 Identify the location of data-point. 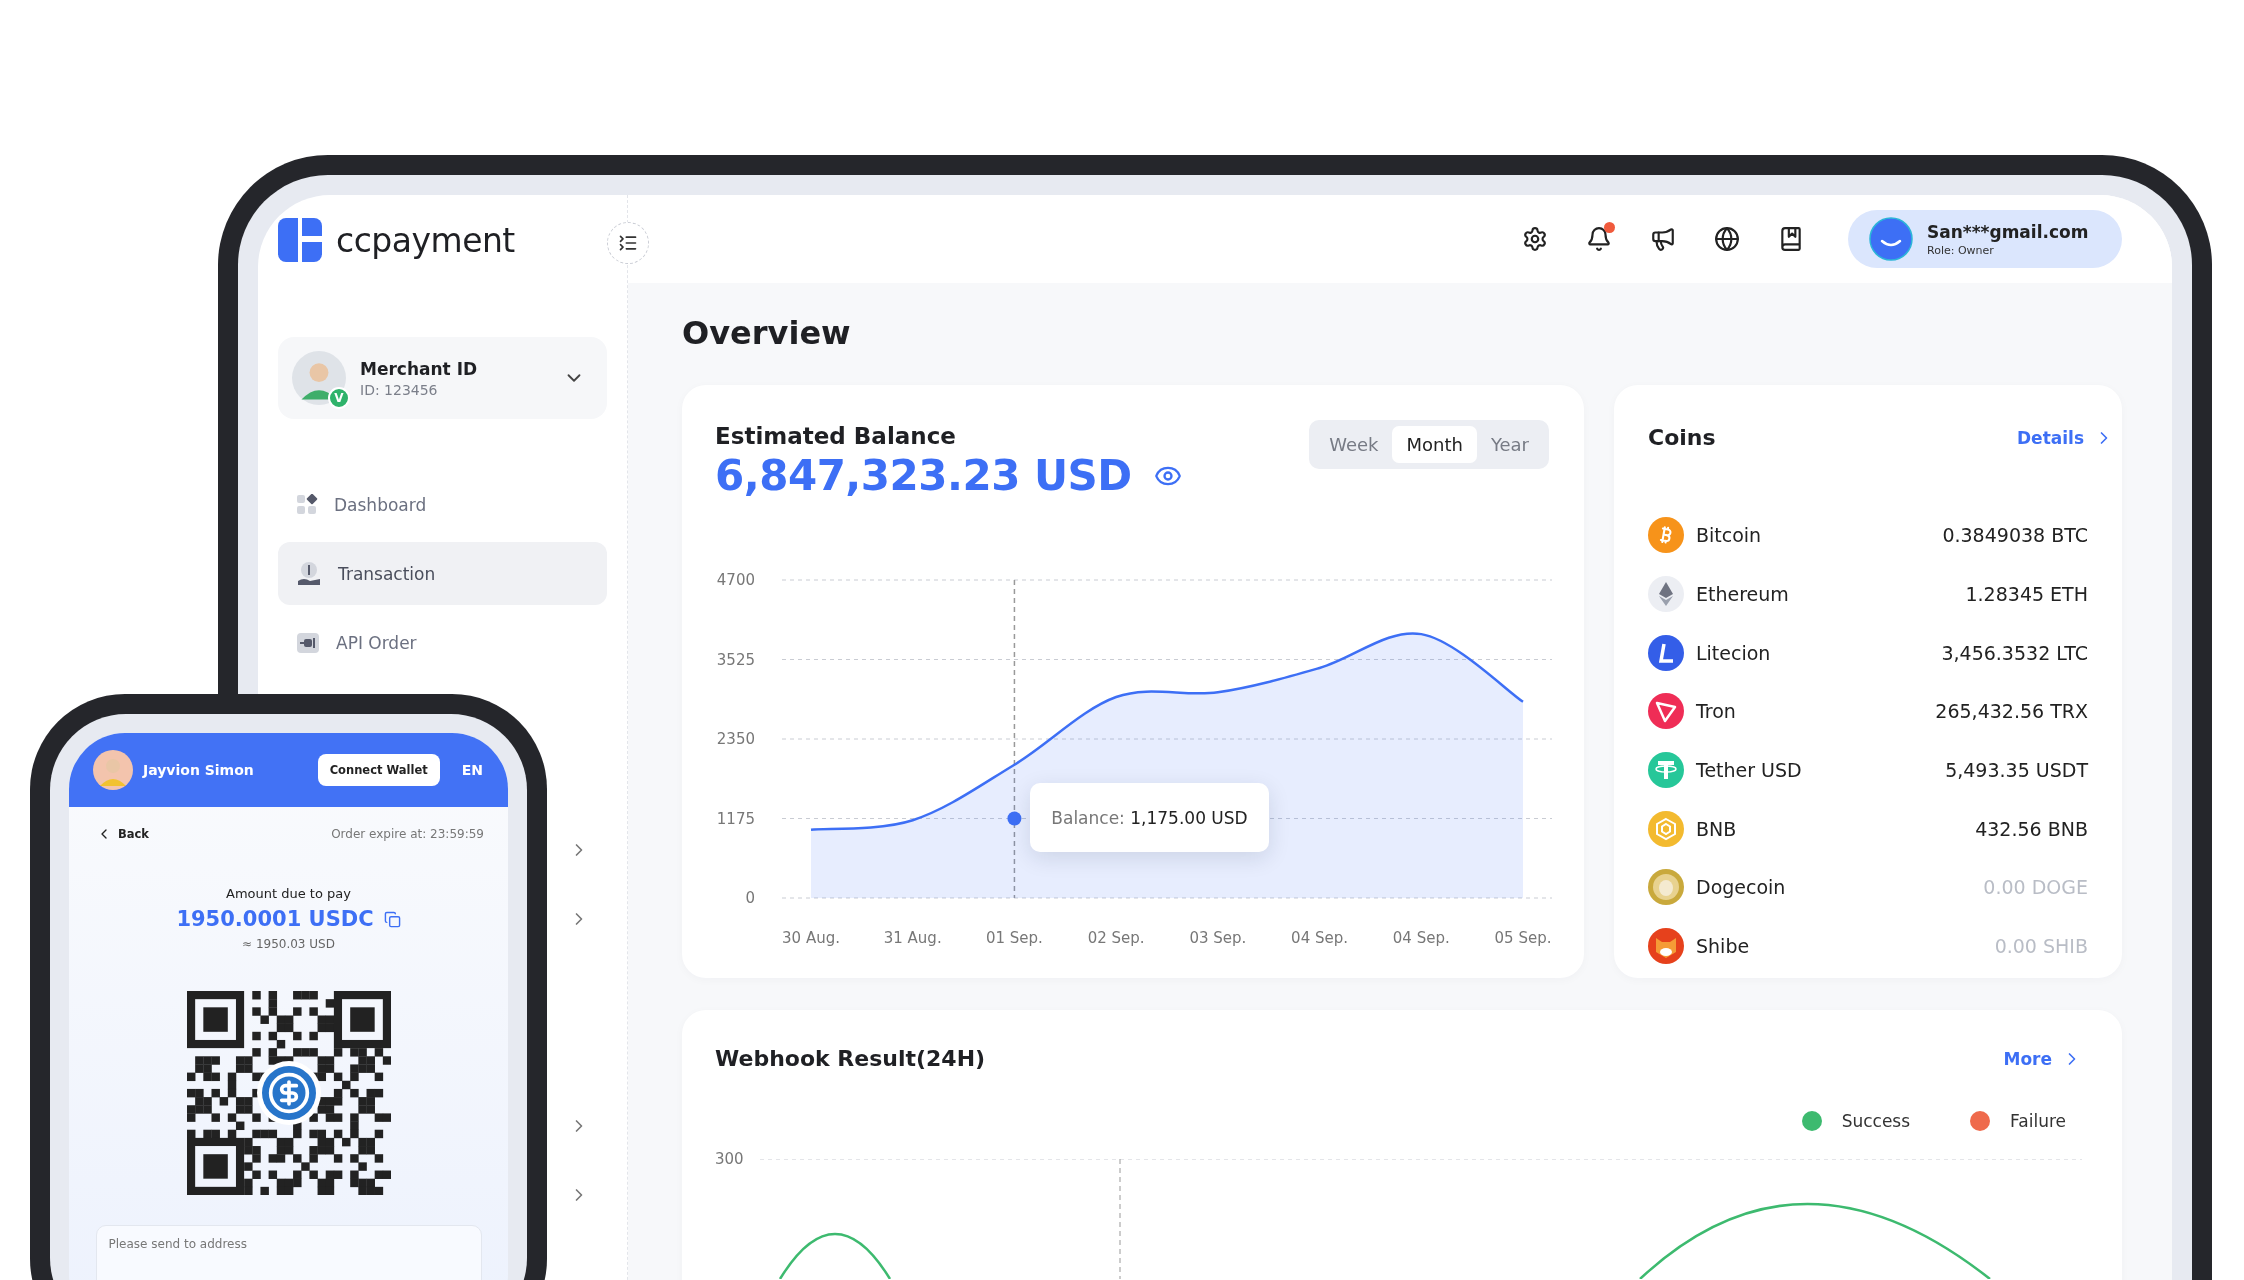
(1014, 818).